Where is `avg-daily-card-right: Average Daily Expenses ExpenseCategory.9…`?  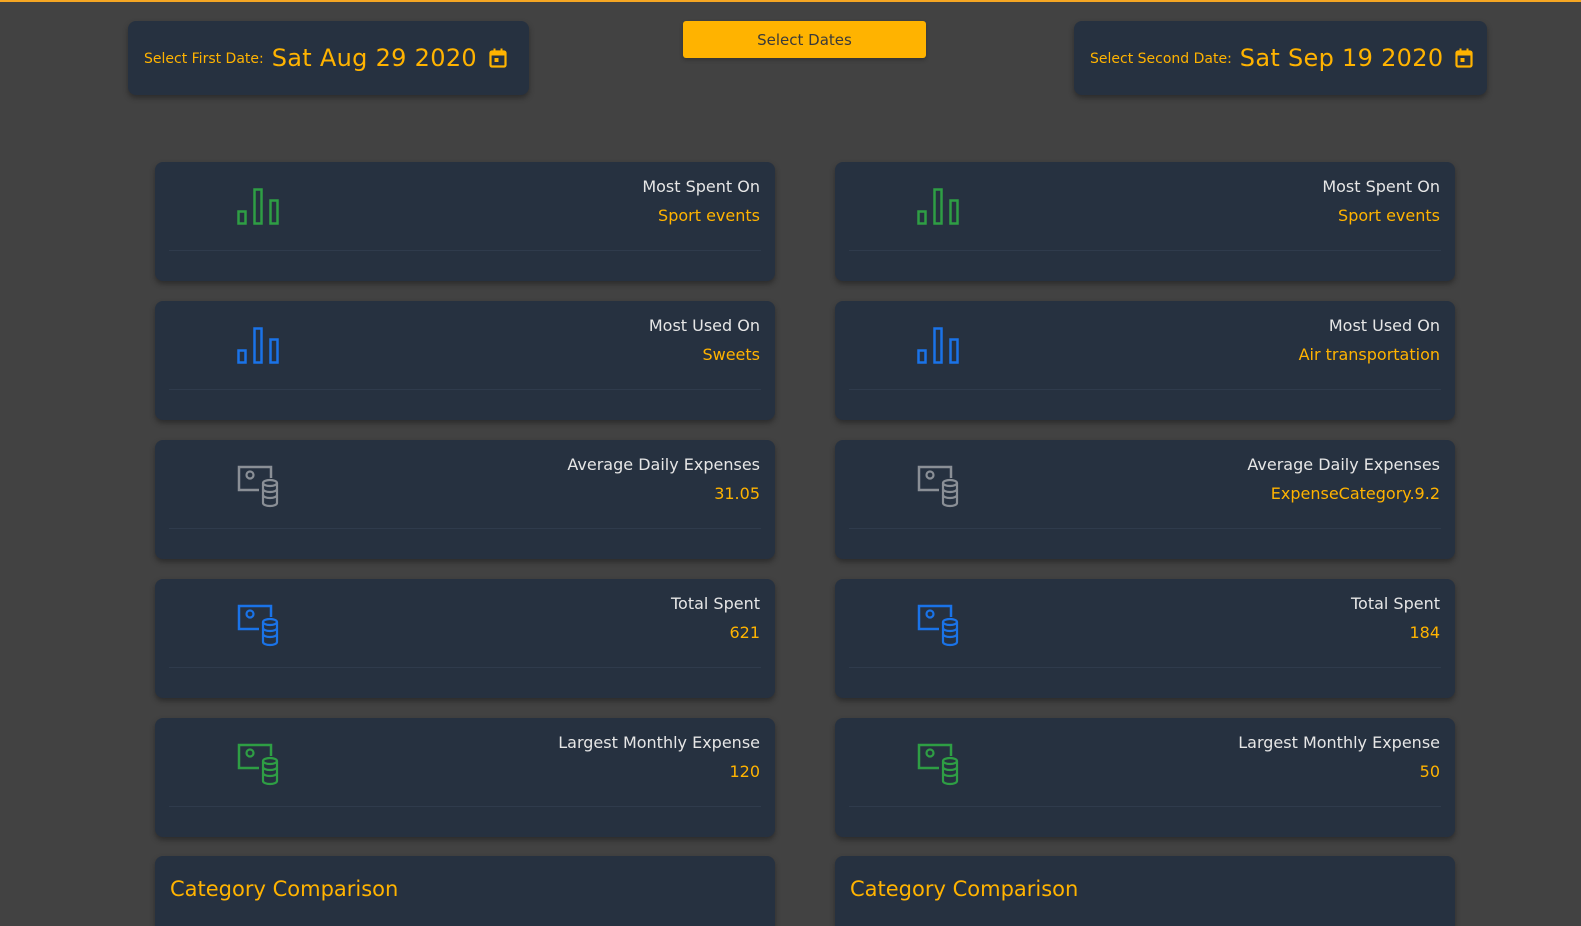 avg-daily-card-right: Average Daily Expenses ExpenseCategory.9… is located at coordinates (1145, 499).